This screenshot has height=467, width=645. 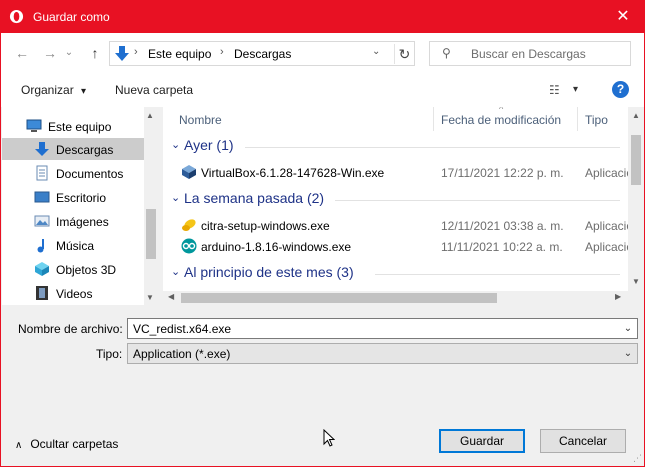 I want to click on arduino-icon, so click(x=189, y=246).